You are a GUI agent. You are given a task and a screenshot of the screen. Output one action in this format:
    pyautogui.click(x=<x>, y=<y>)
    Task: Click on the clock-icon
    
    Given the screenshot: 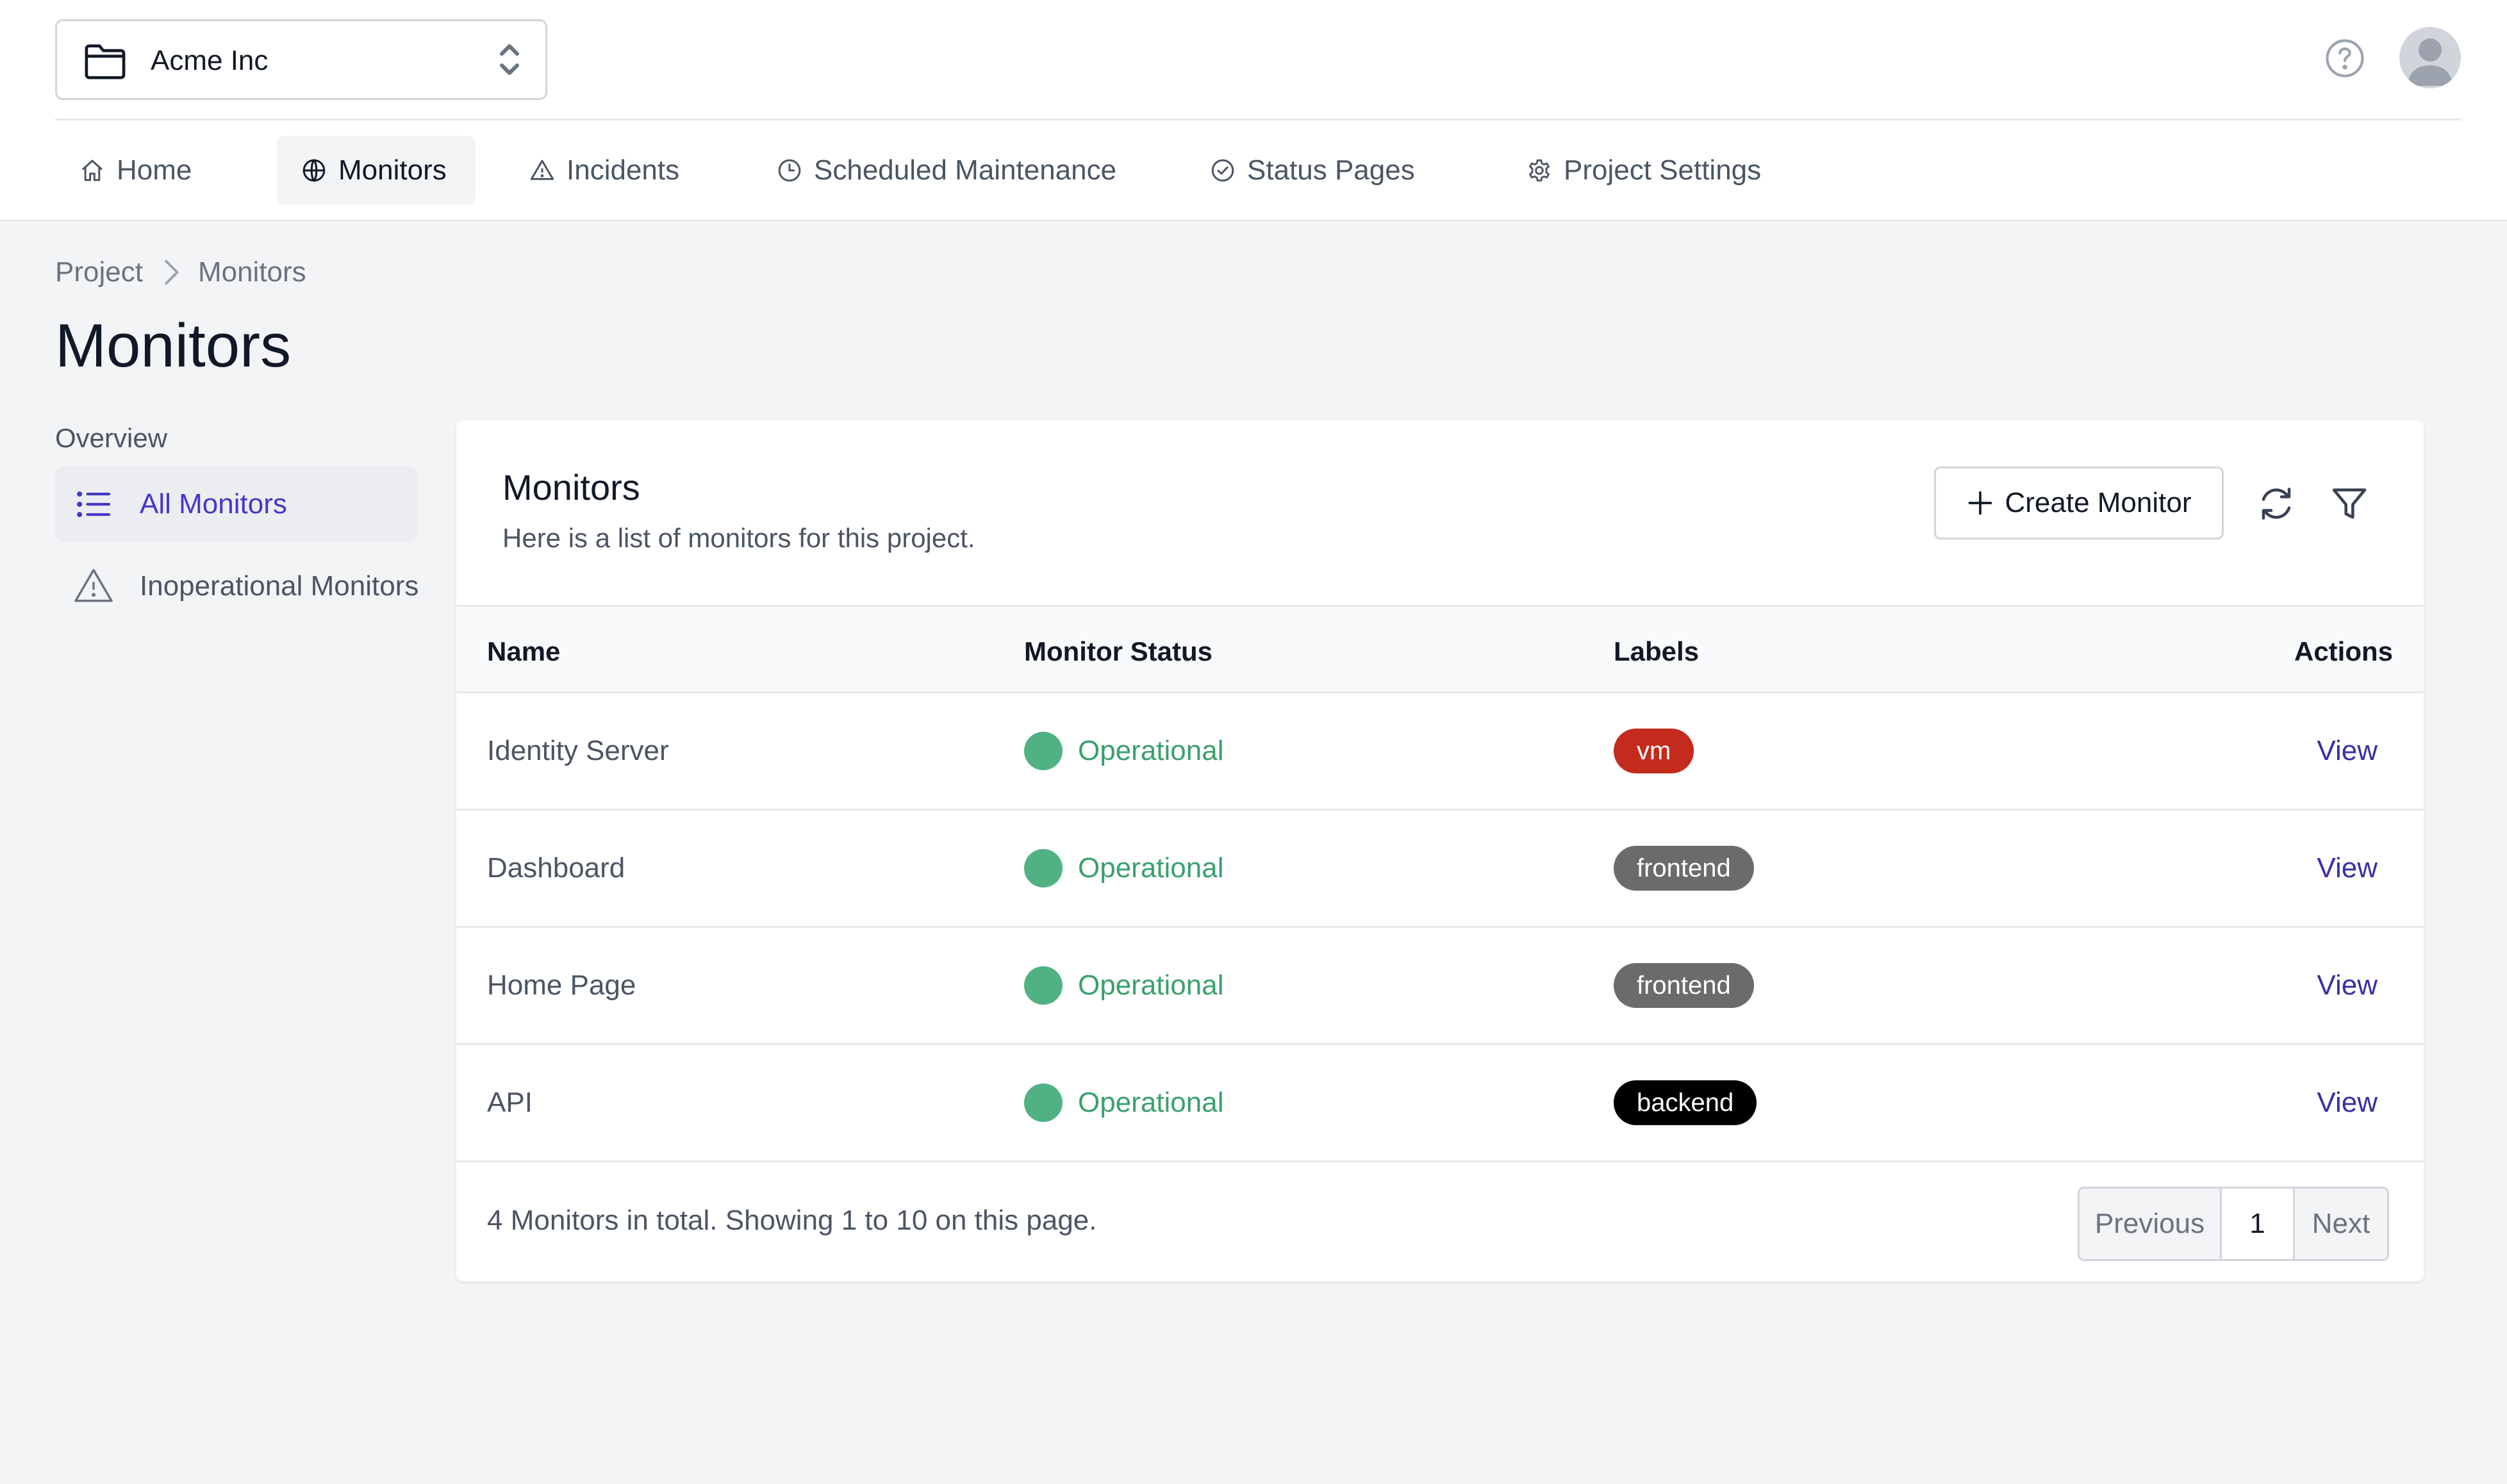 What is the action you would take?
    pyautogui.click(x=789, y=170)
    